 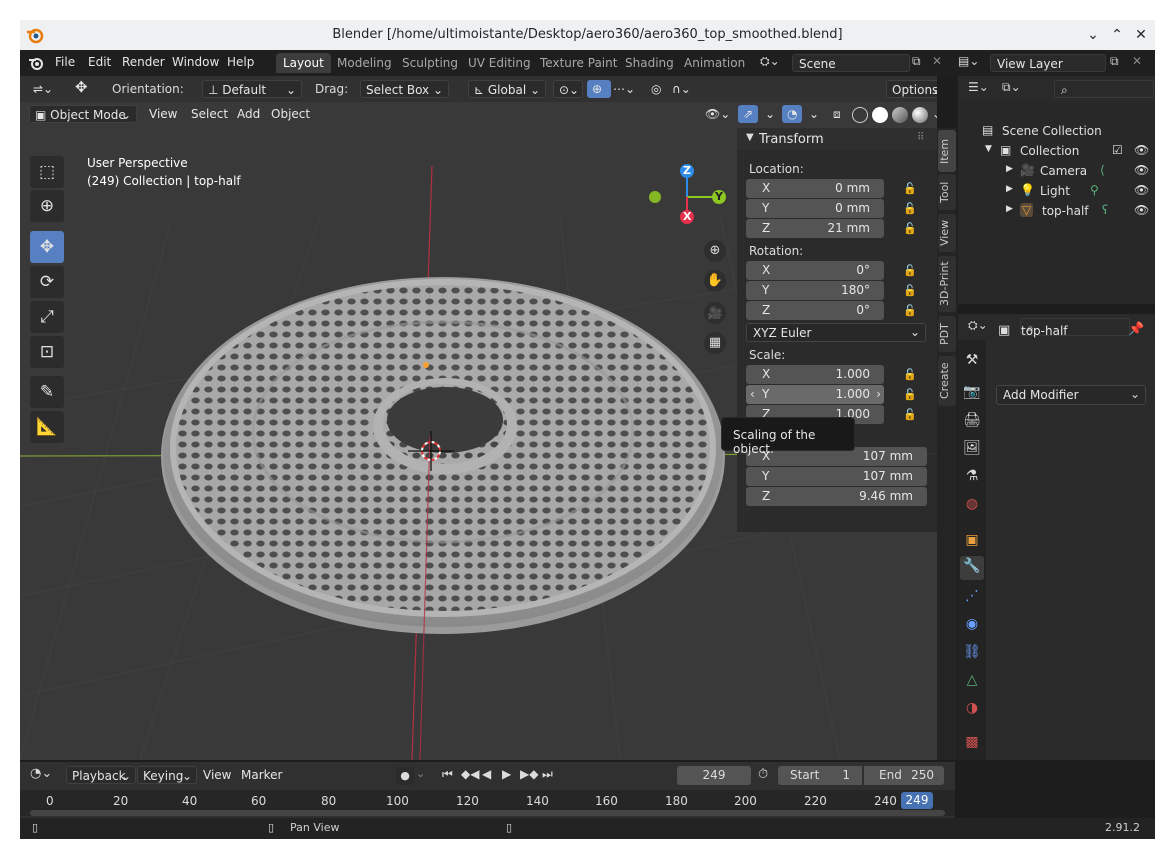 I want to click on location-x-field: X 0 mm, so click(x=815, y=188).